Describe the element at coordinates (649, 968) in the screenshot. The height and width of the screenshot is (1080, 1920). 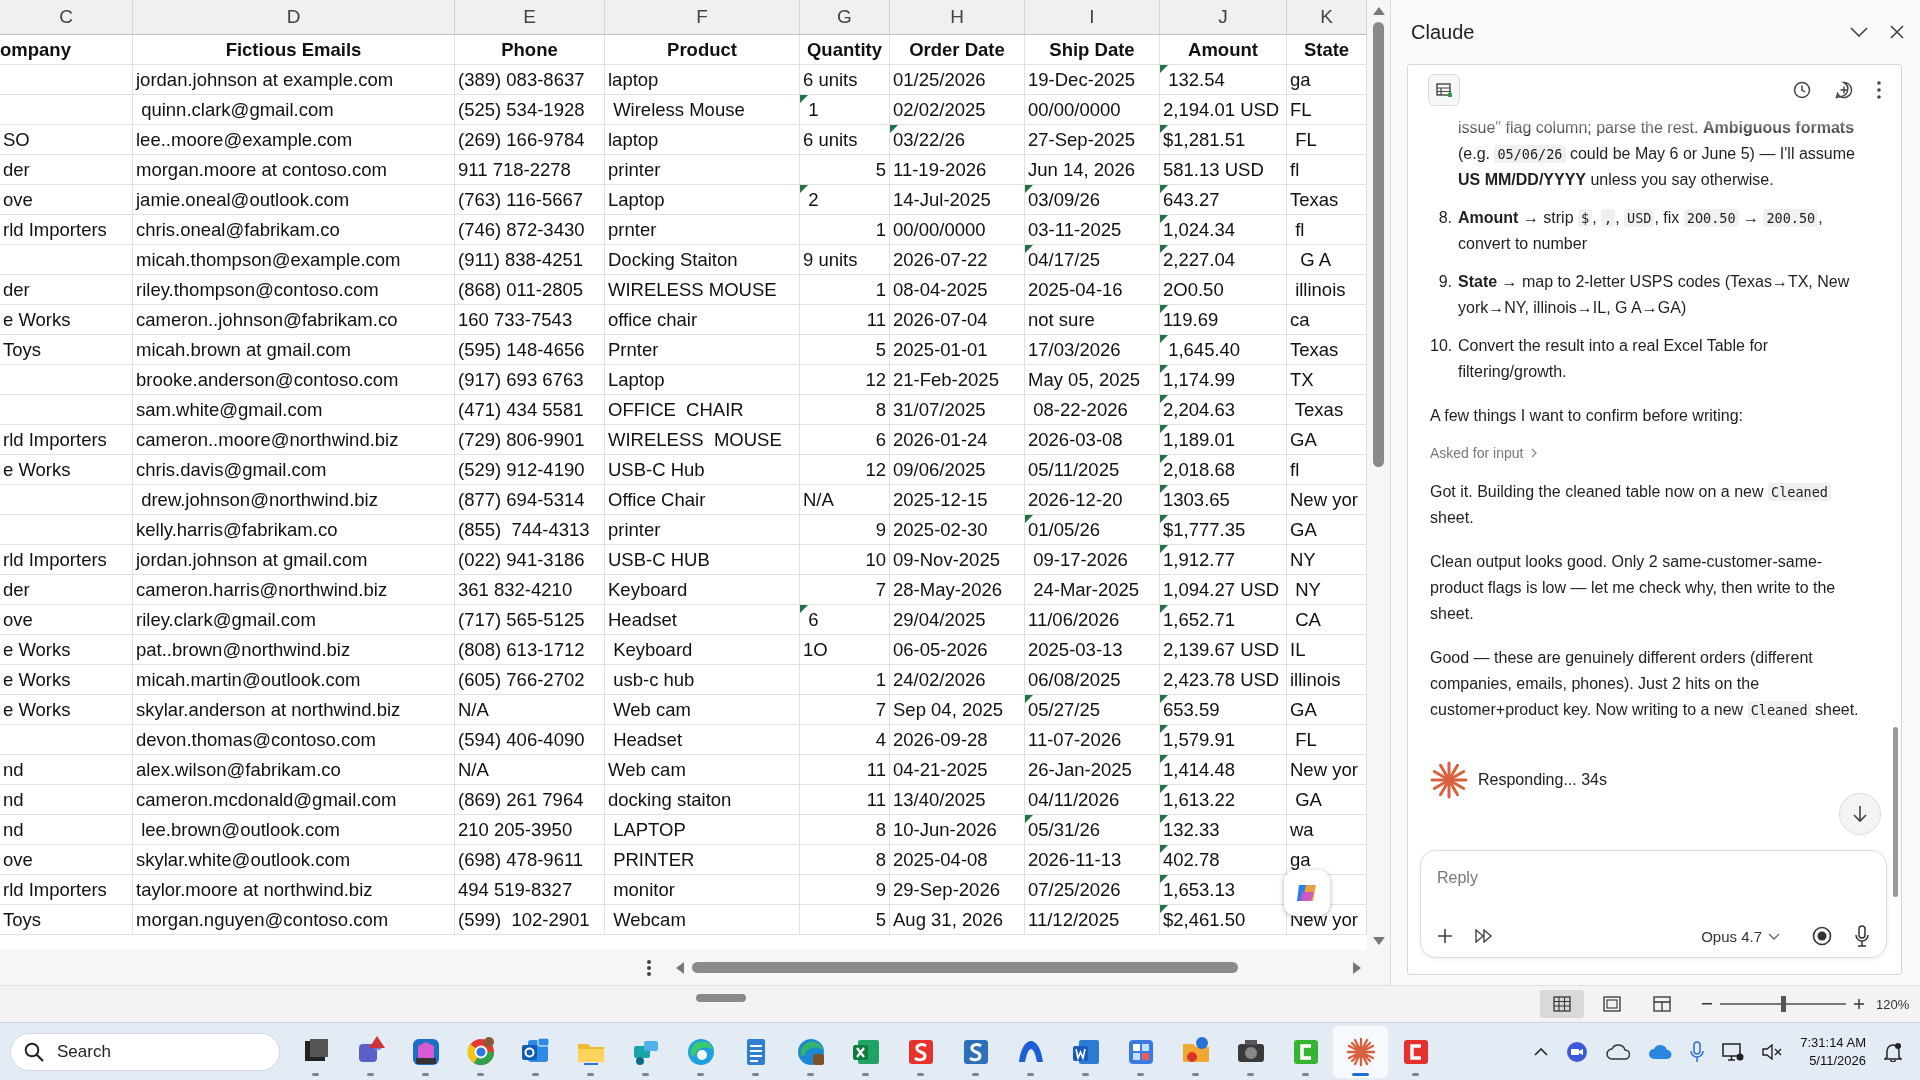
I see `more-options-icon` at that location.